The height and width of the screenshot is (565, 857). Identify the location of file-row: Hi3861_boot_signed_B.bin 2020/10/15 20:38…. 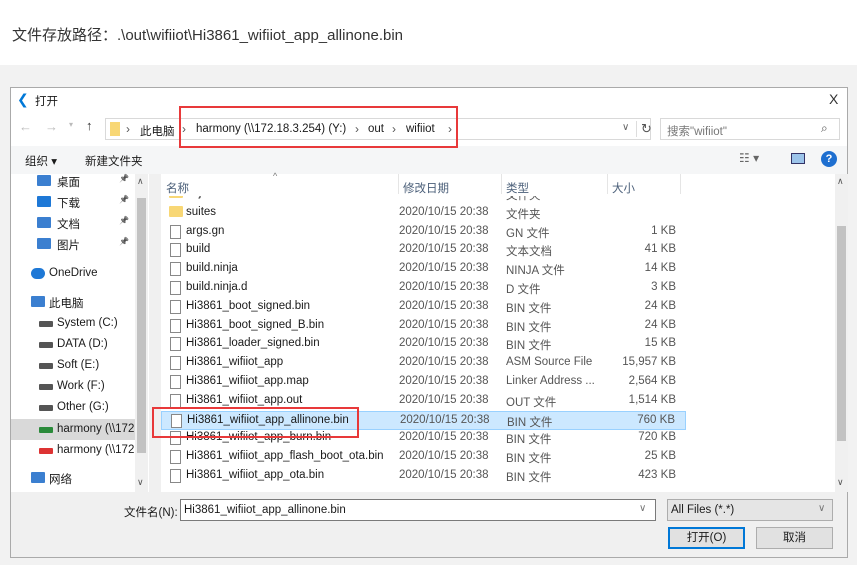
(423, 326).